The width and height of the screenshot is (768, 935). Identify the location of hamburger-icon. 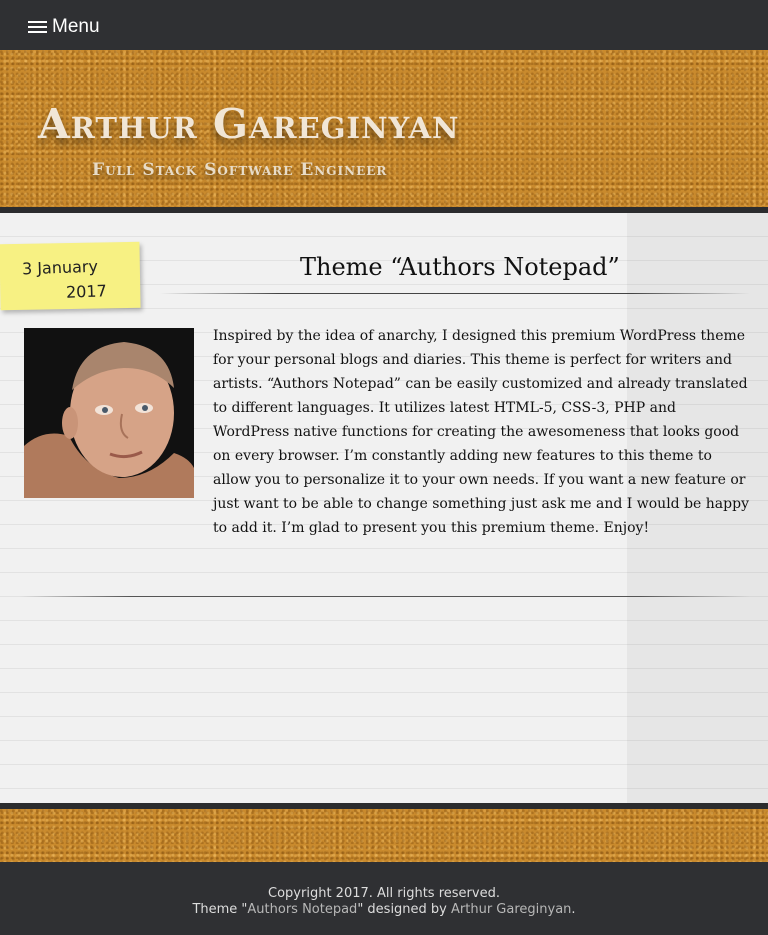
(37, 27).